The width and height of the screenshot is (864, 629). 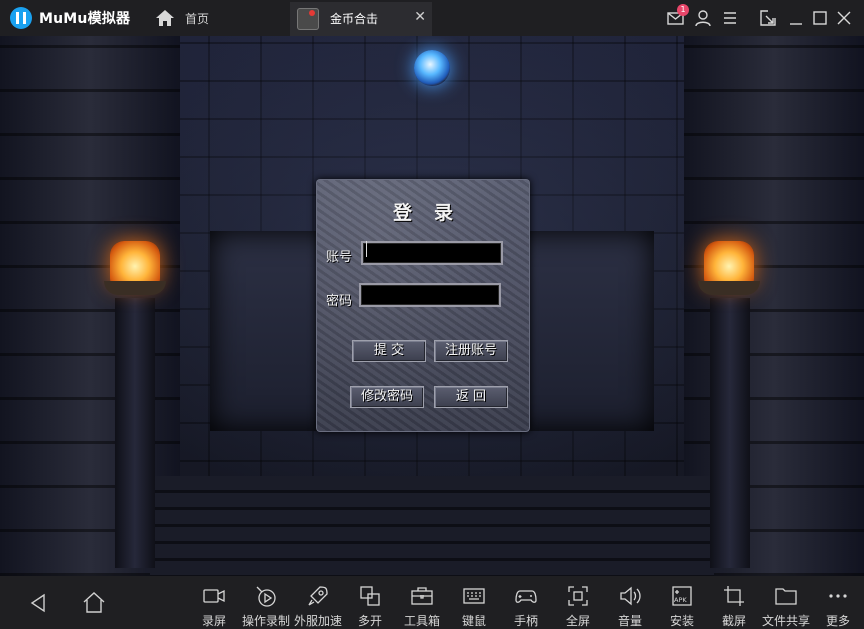 I want to click on android-back-button, so click(x=39, y=603).